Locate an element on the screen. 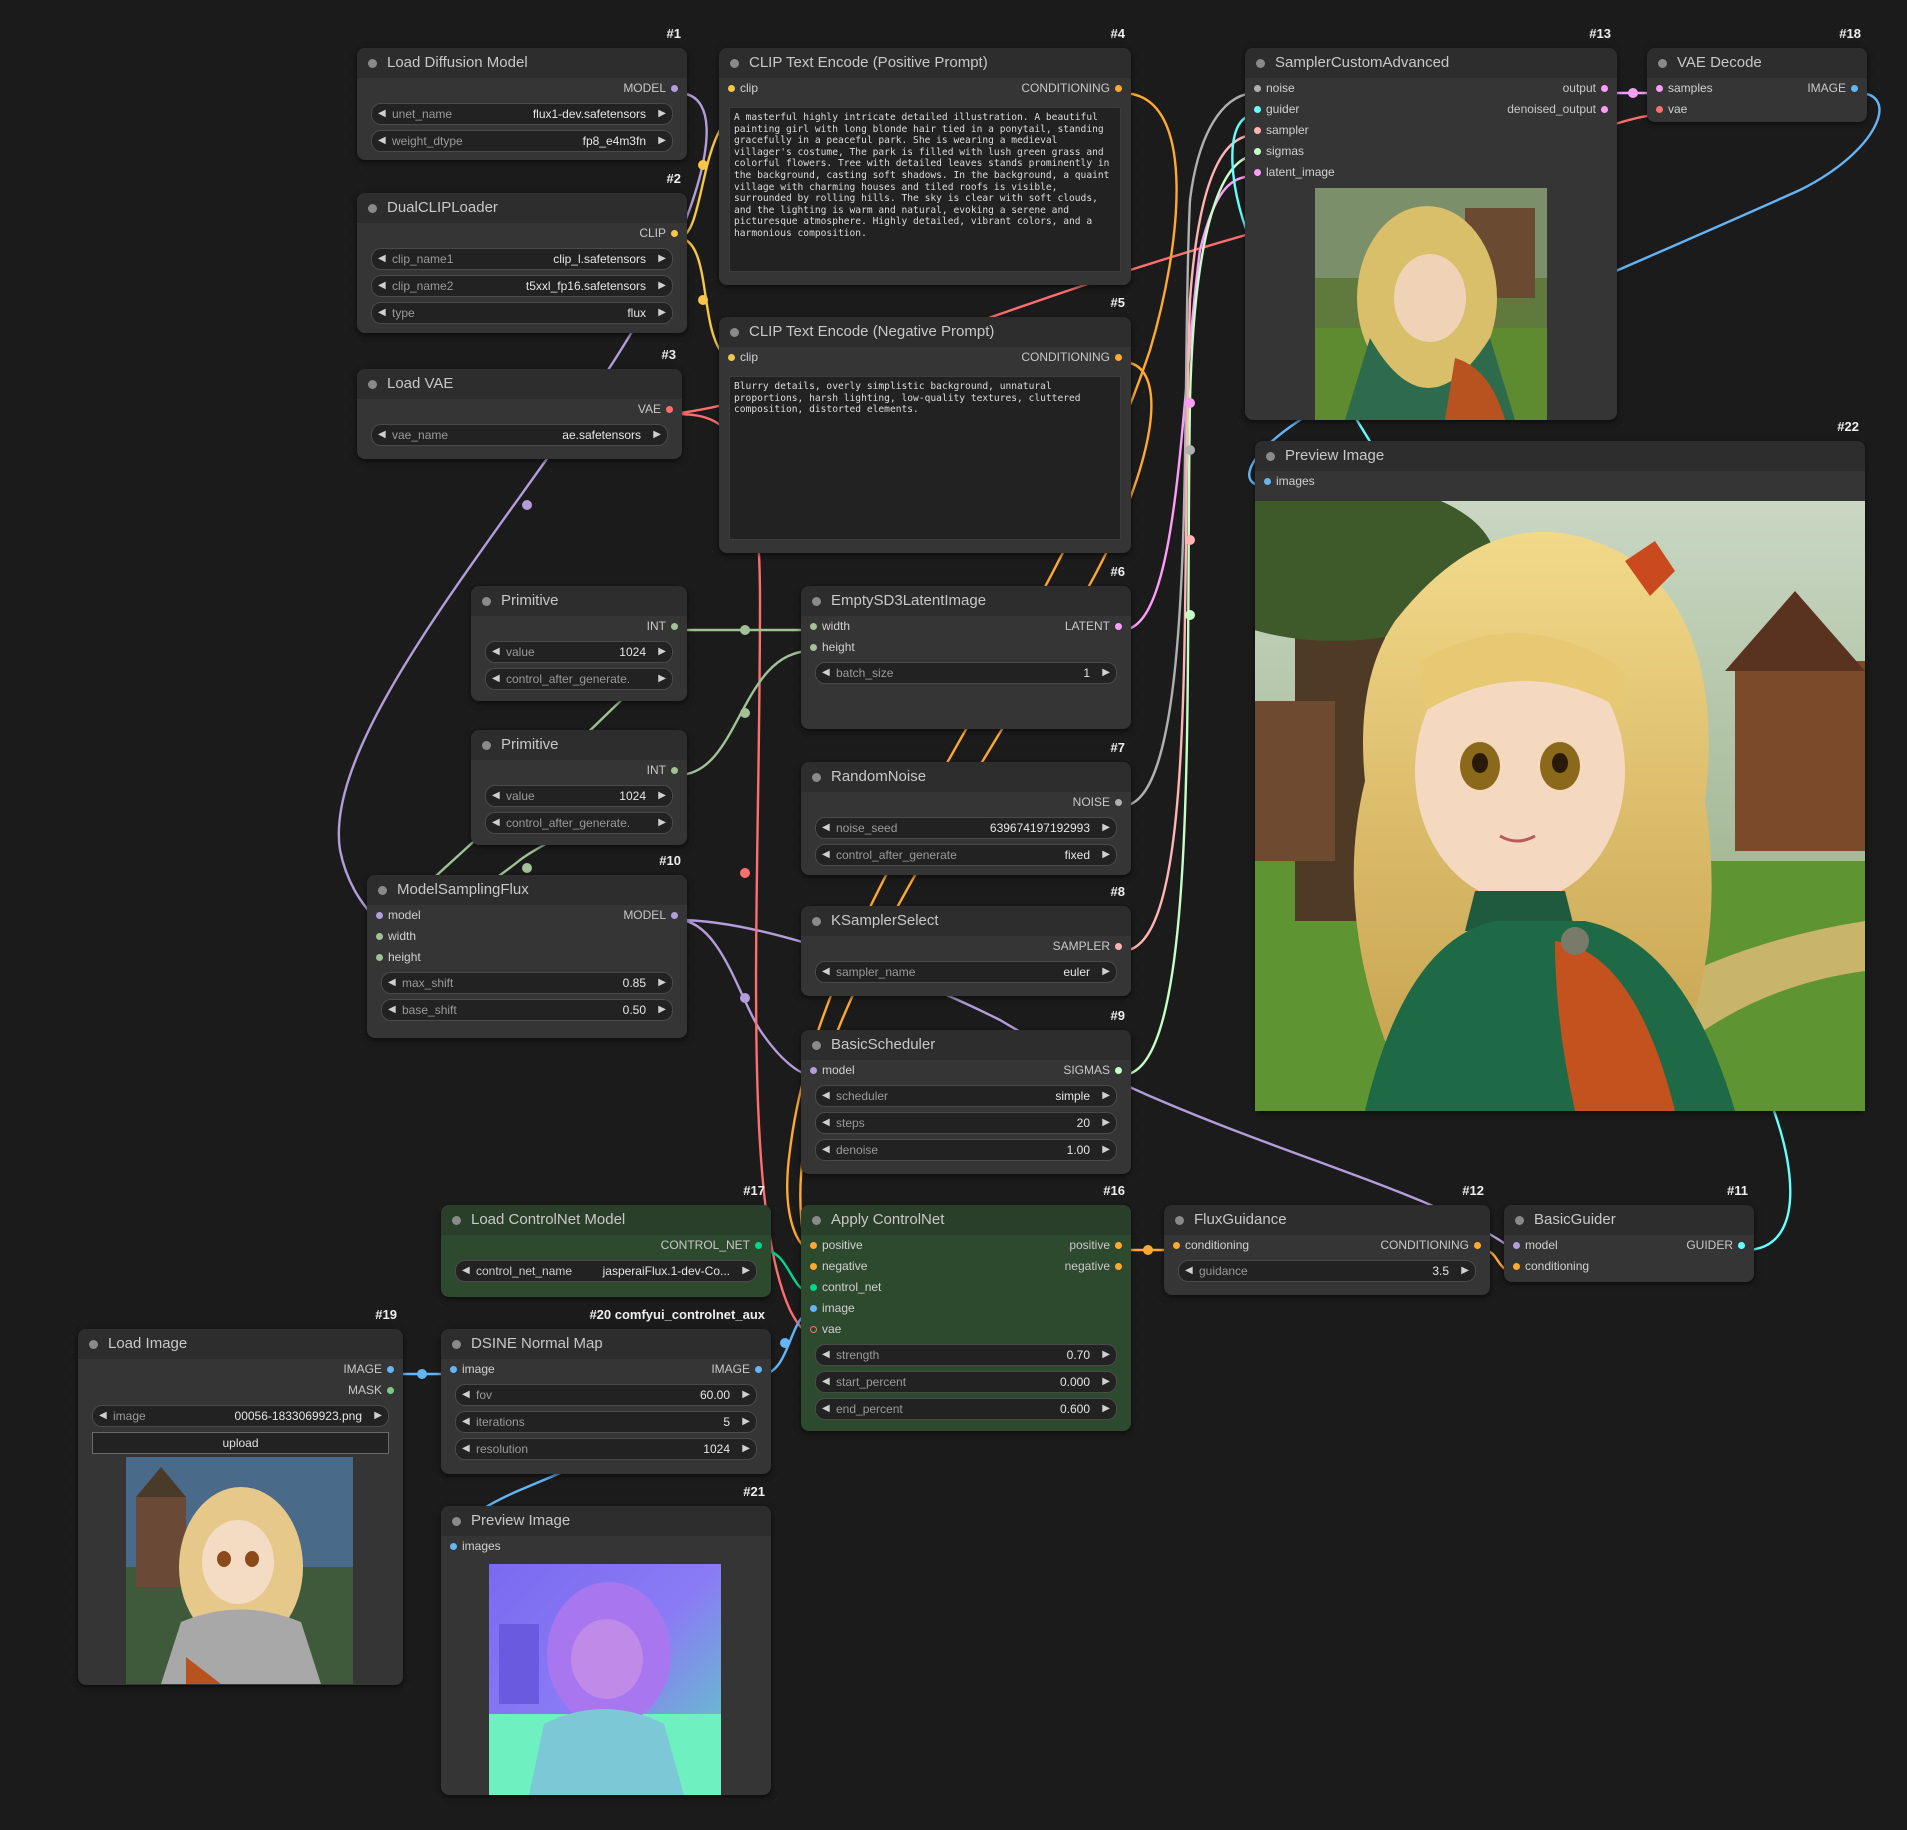  output-int: INT is located at coordinates (662, 626).